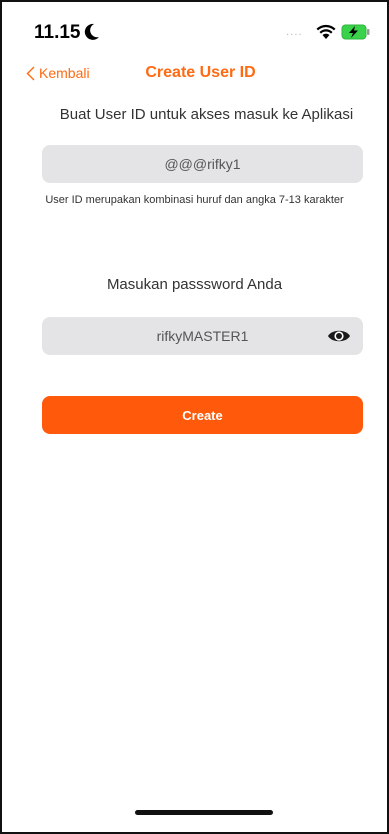 Image resolution: width=389 pixels, height=834 pixels. I want to click on status-time: 11.15, so click(57, 32).